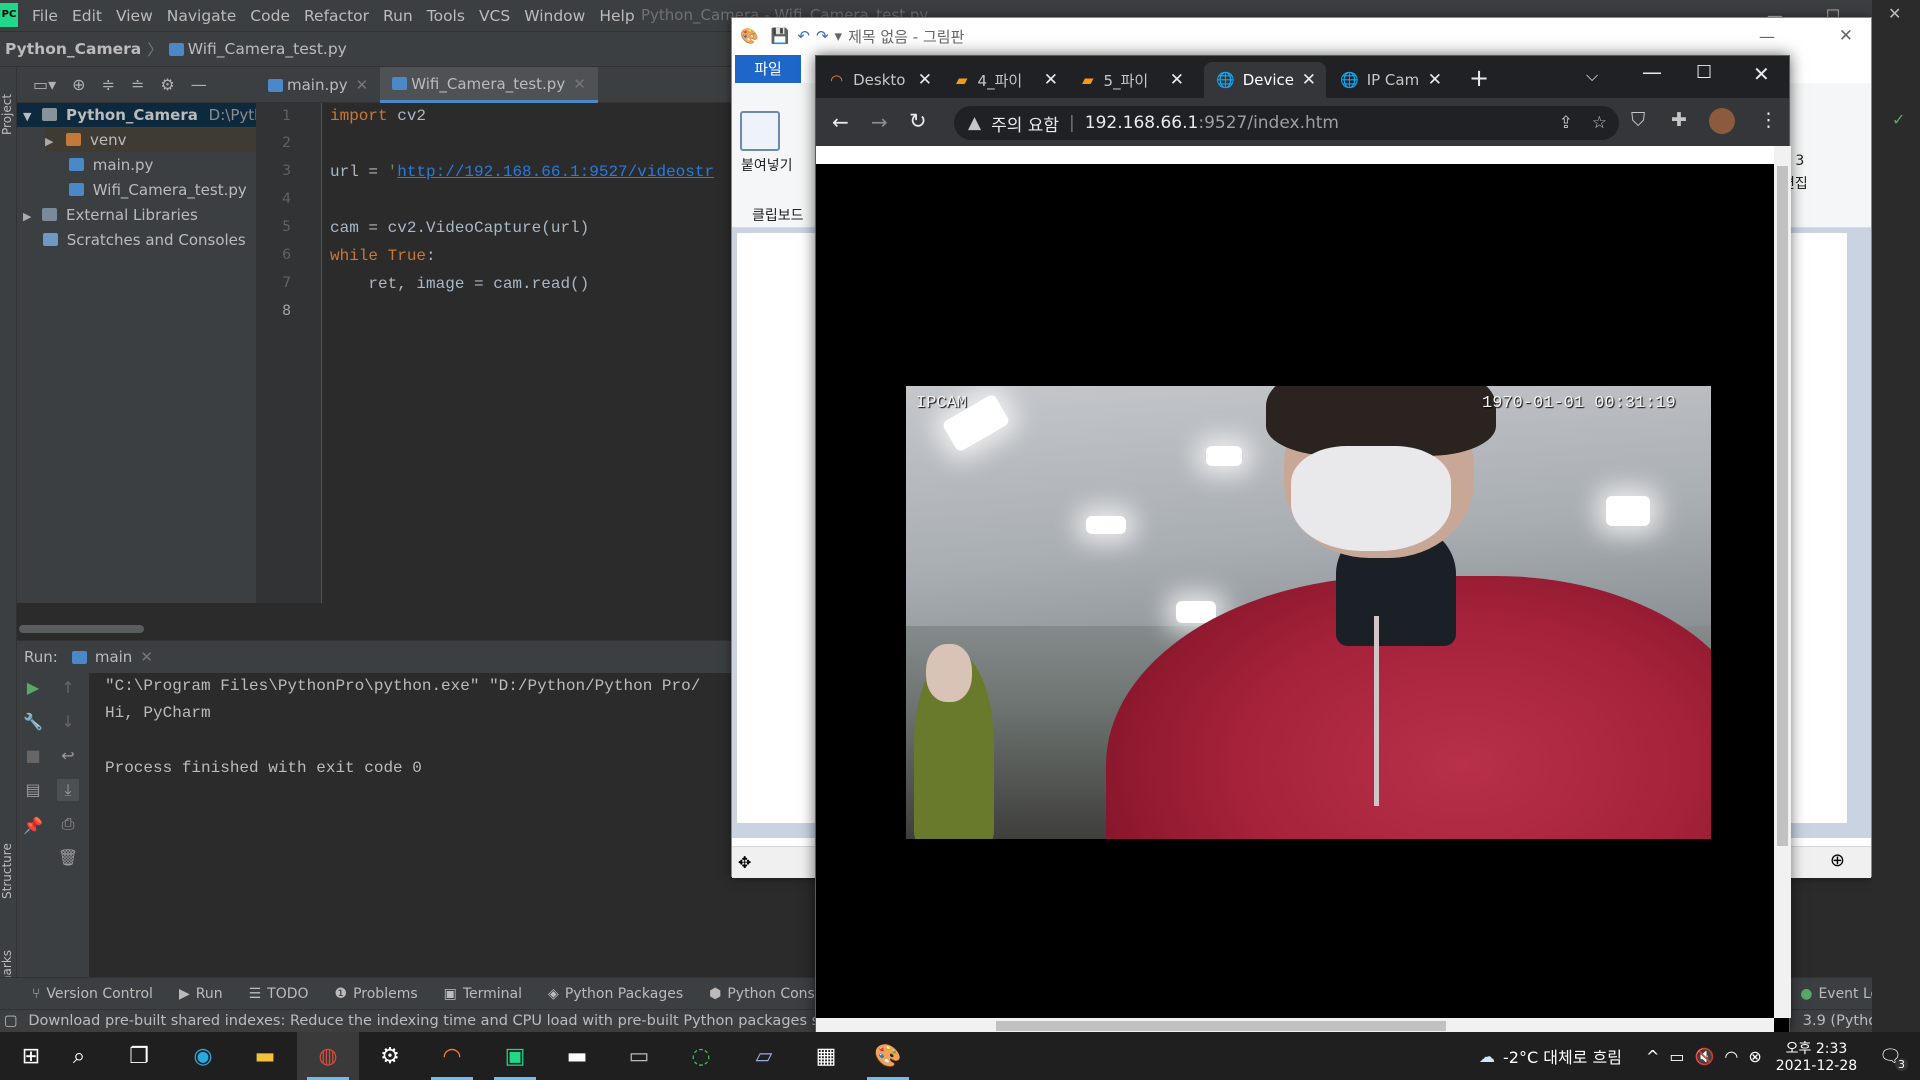 This screenshot has height=1080, width=1920. I want to click on notes-icon: ▱, so click(764, 1056).